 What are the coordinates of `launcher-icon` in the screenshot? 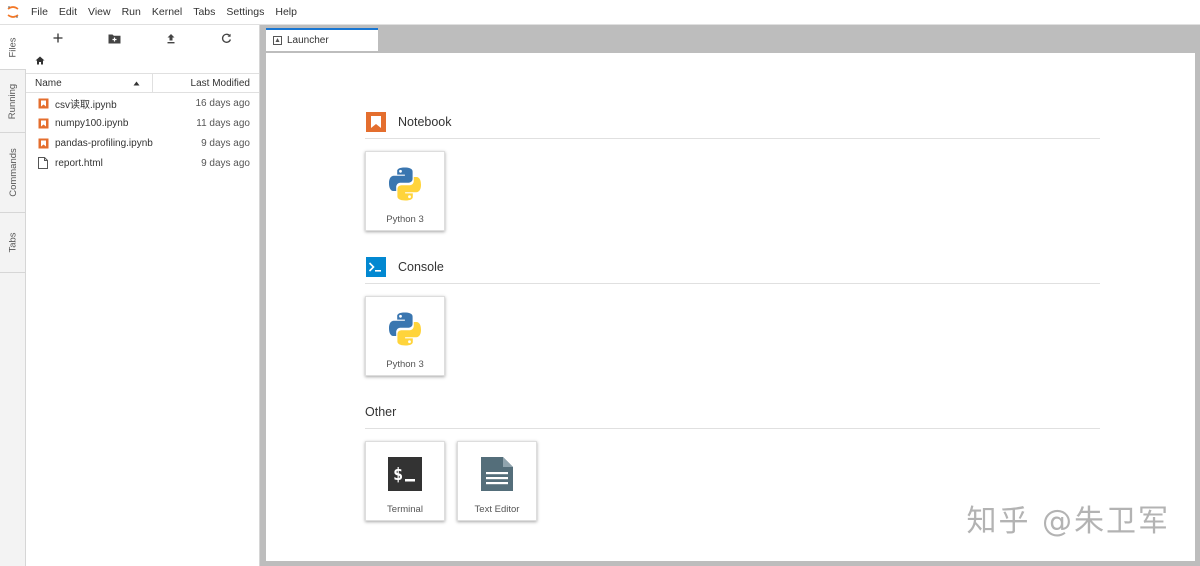 It's located at (277, 40).